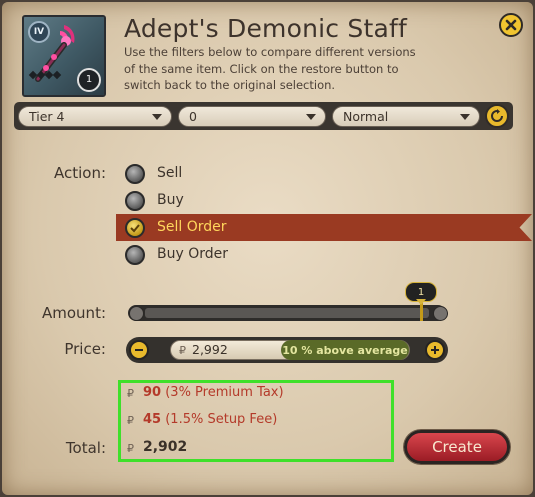 This screenshot has width=535, height=497. I want to click on radio-buy-order, so click(135, 255).